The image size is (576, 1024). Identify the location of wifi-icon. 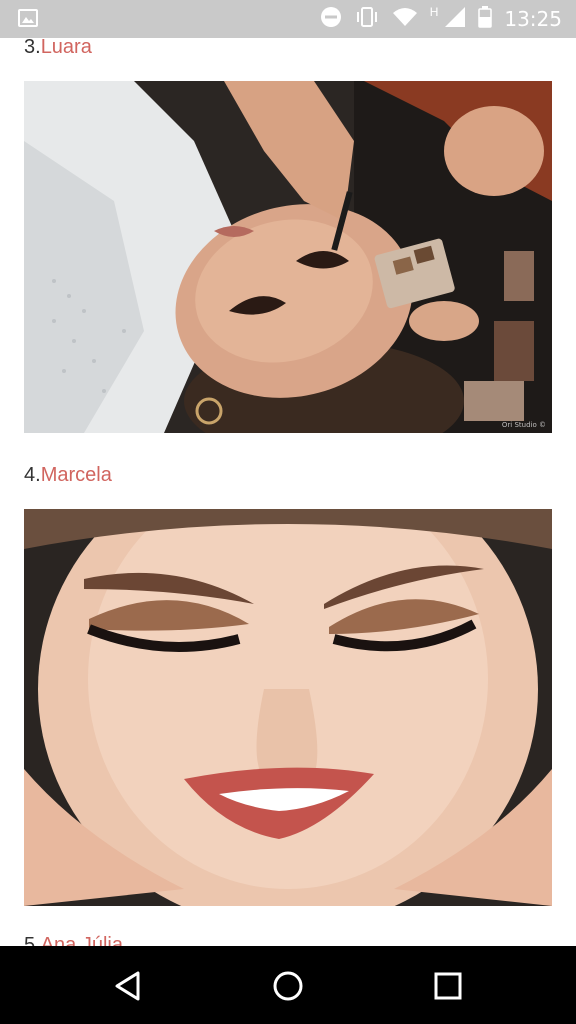
(405, 19).